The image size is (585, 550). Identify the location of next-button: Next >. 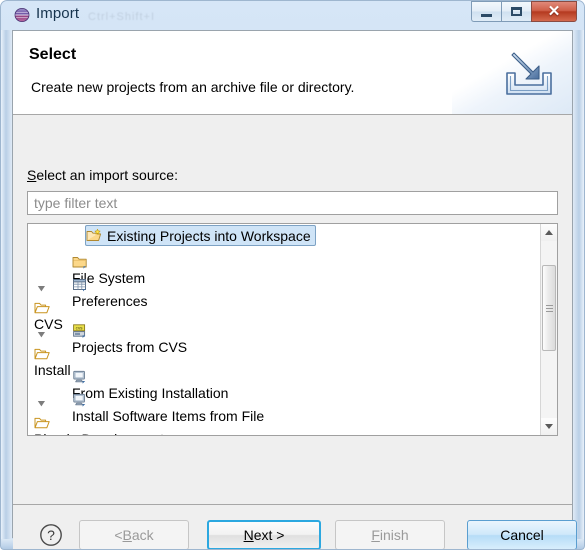
(264, 535).